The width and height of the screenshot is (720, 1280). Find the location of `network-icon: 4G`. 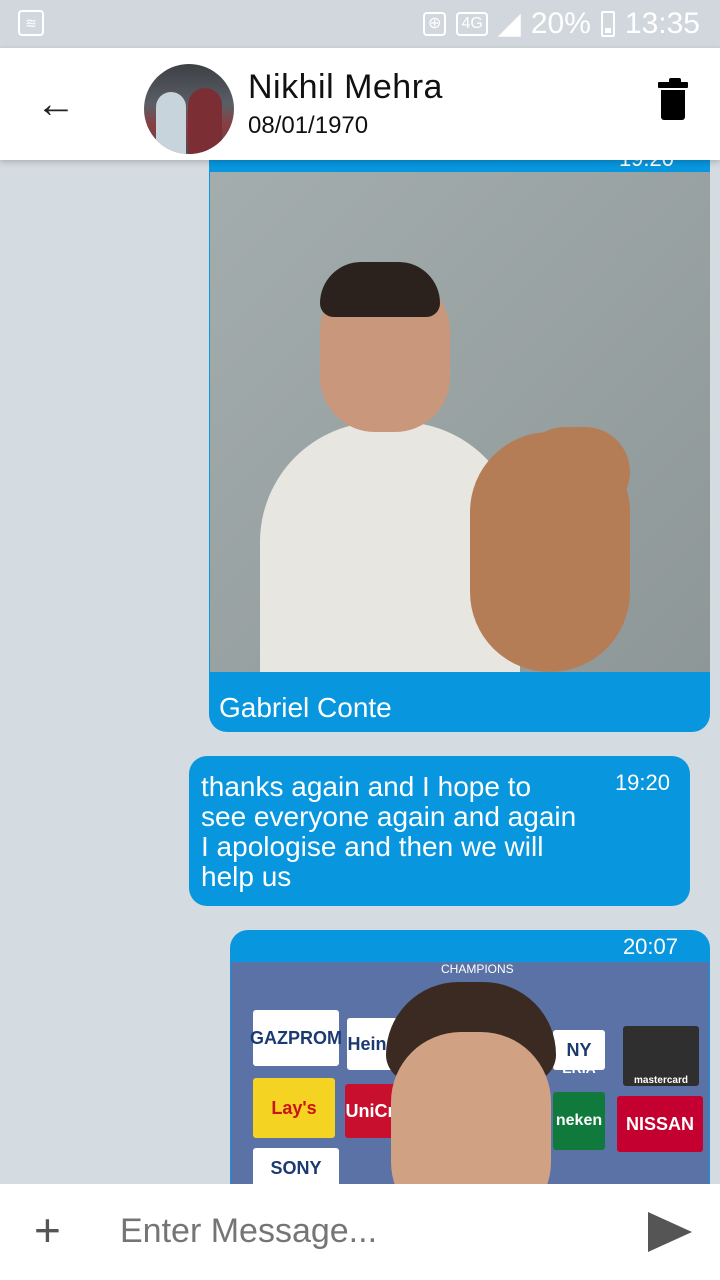

network-icon: 4G is located at coordinates (472, 23).